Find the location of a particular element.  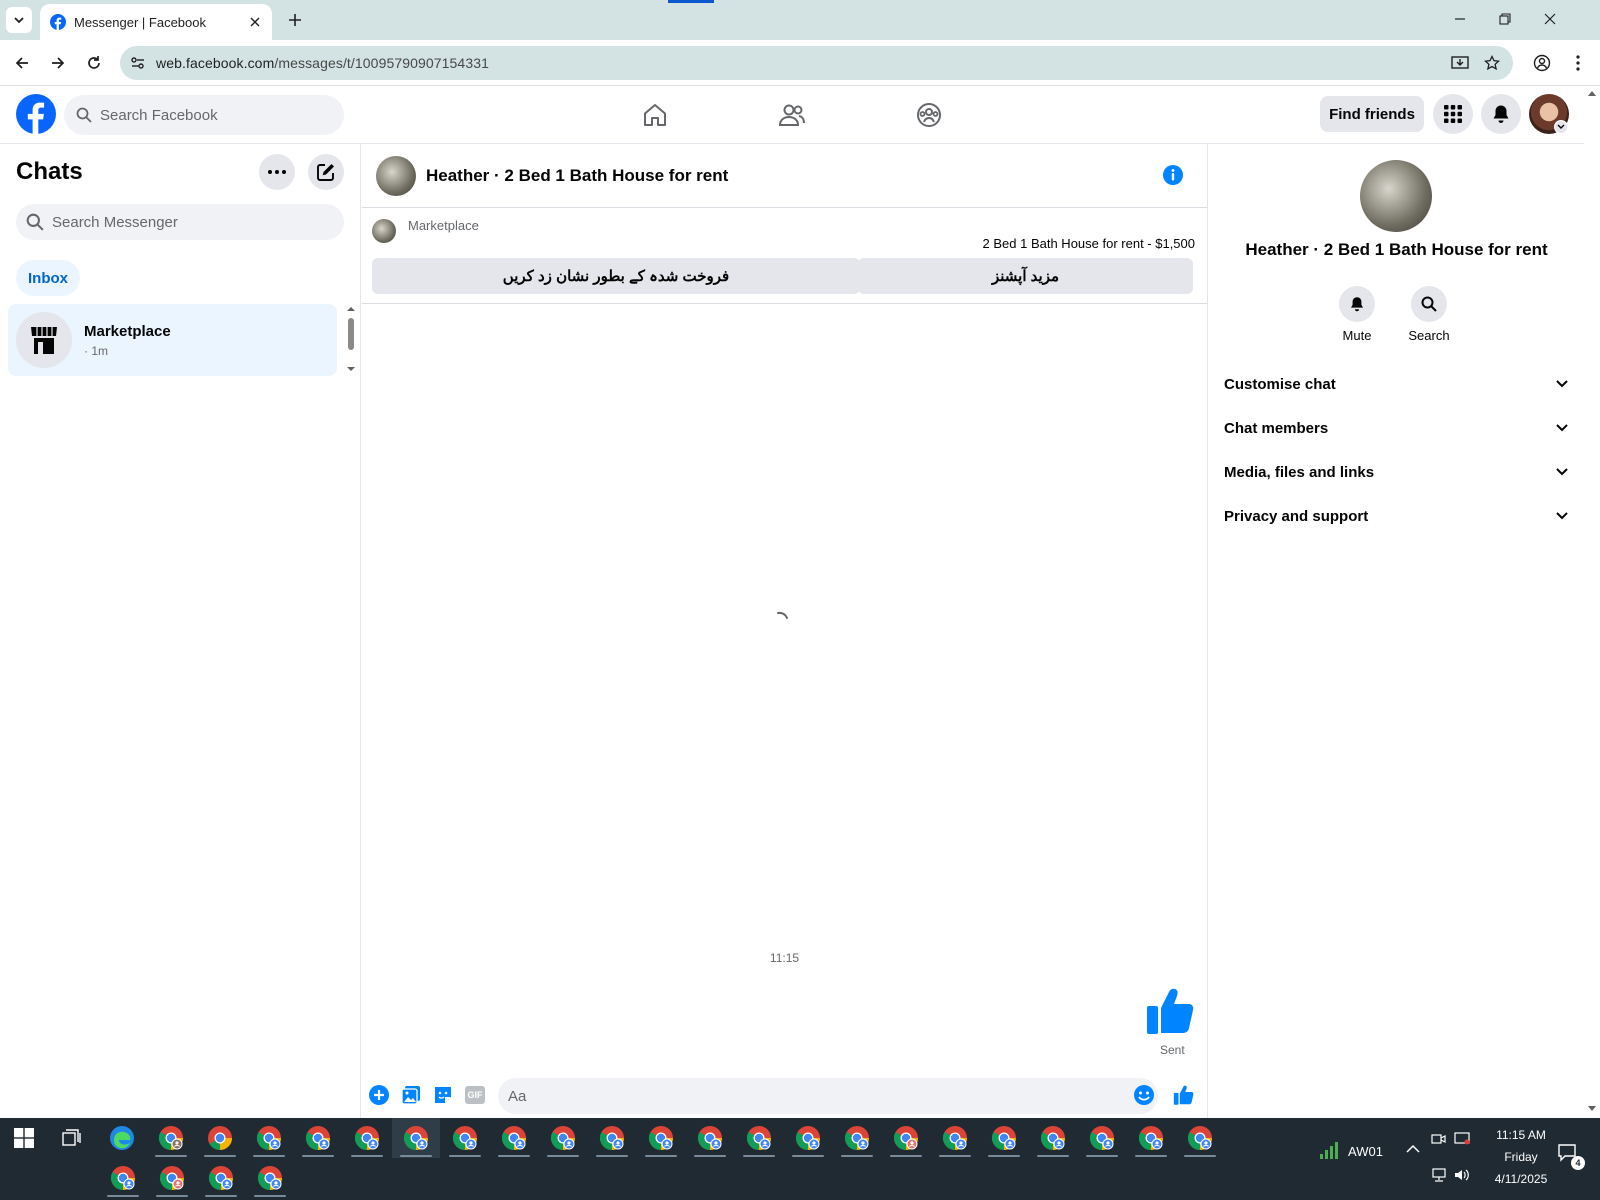

notifications-button is located at coordinates (1501, 114).